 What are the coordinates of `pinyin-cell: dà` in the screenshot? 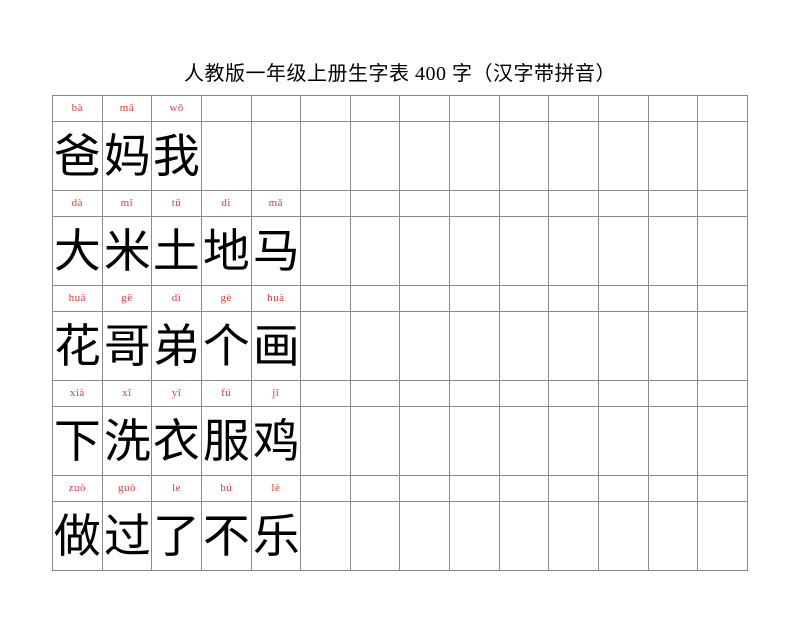 It's located at (77, 203).